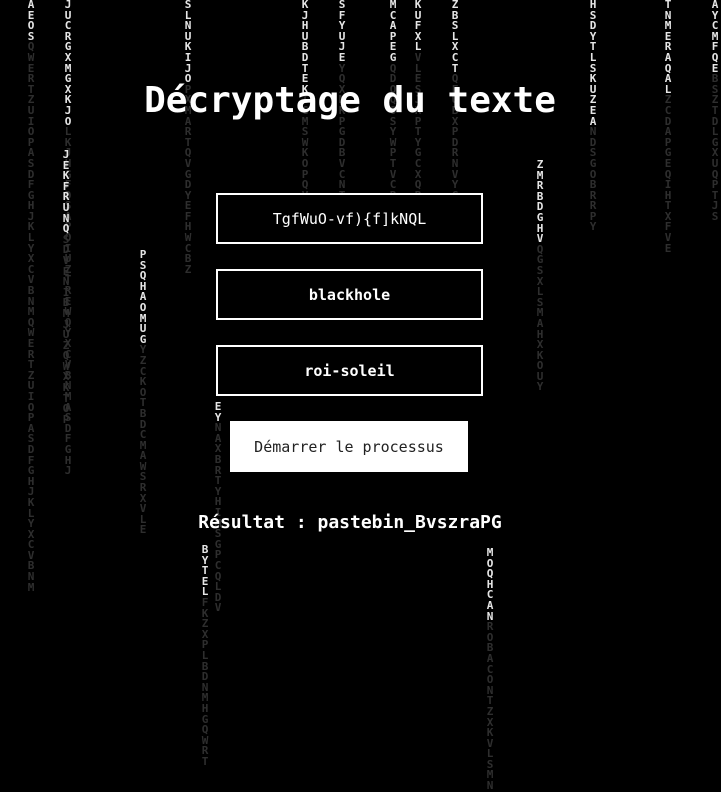 The image size is (721, 792). What do you see at coordinates (349, 294) in the screenshot?
I see `key-input` at bounding box center [349, 294].